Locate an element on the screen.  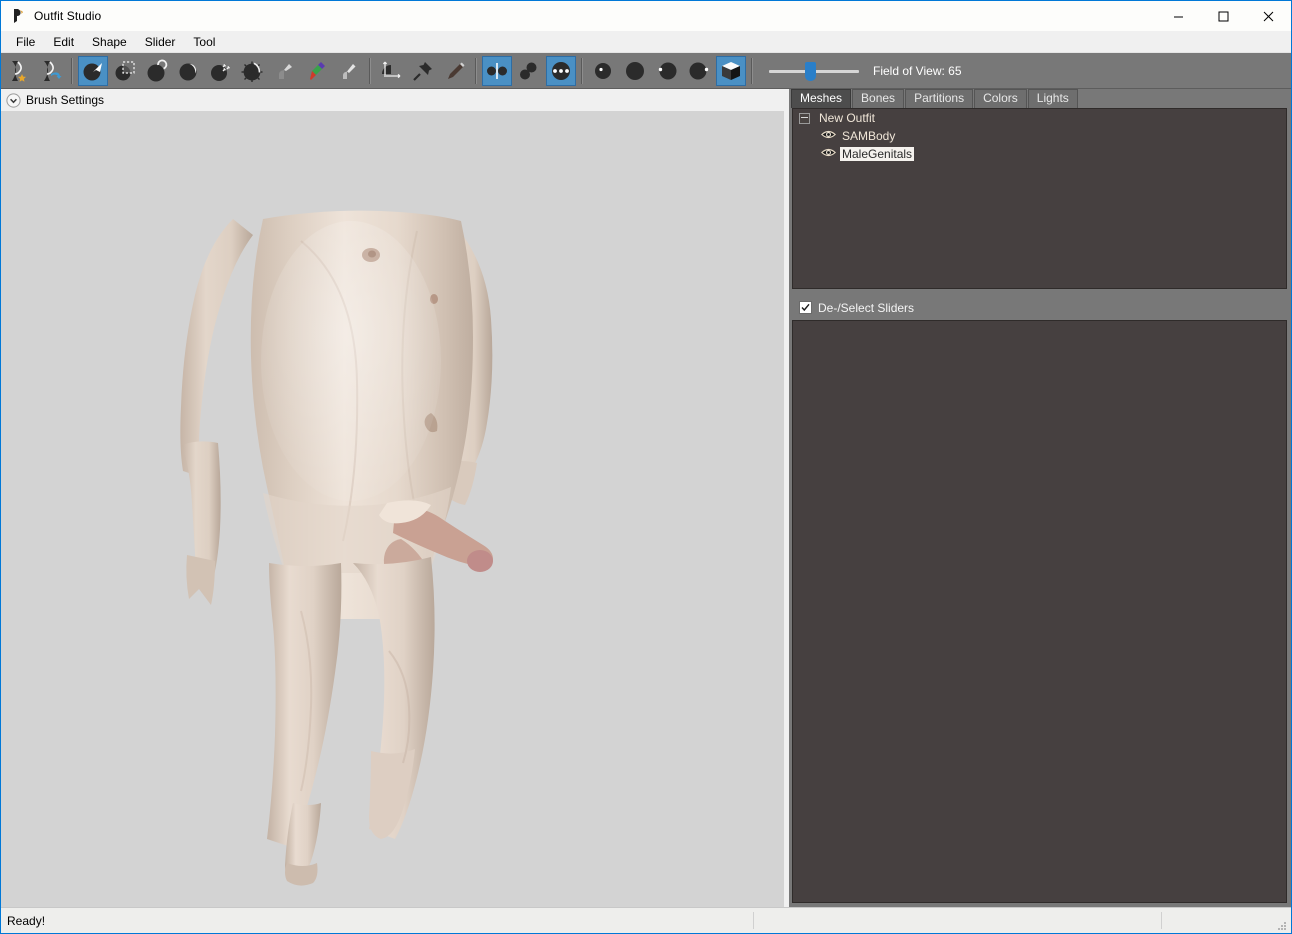
collapse-toggle-icon is located at coordinates (804, 118).